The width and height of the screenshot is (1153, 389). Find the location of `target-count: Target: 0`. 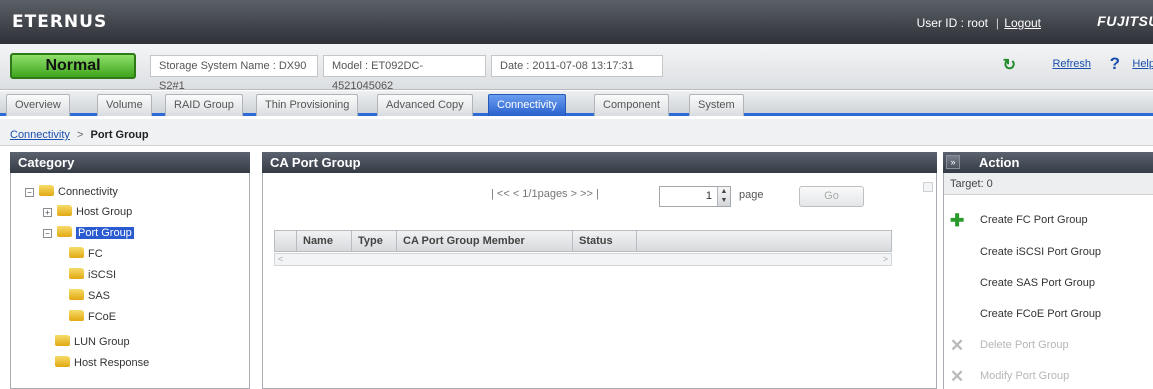

target-count: Target: 0 is located at coordinates (1048, 184).